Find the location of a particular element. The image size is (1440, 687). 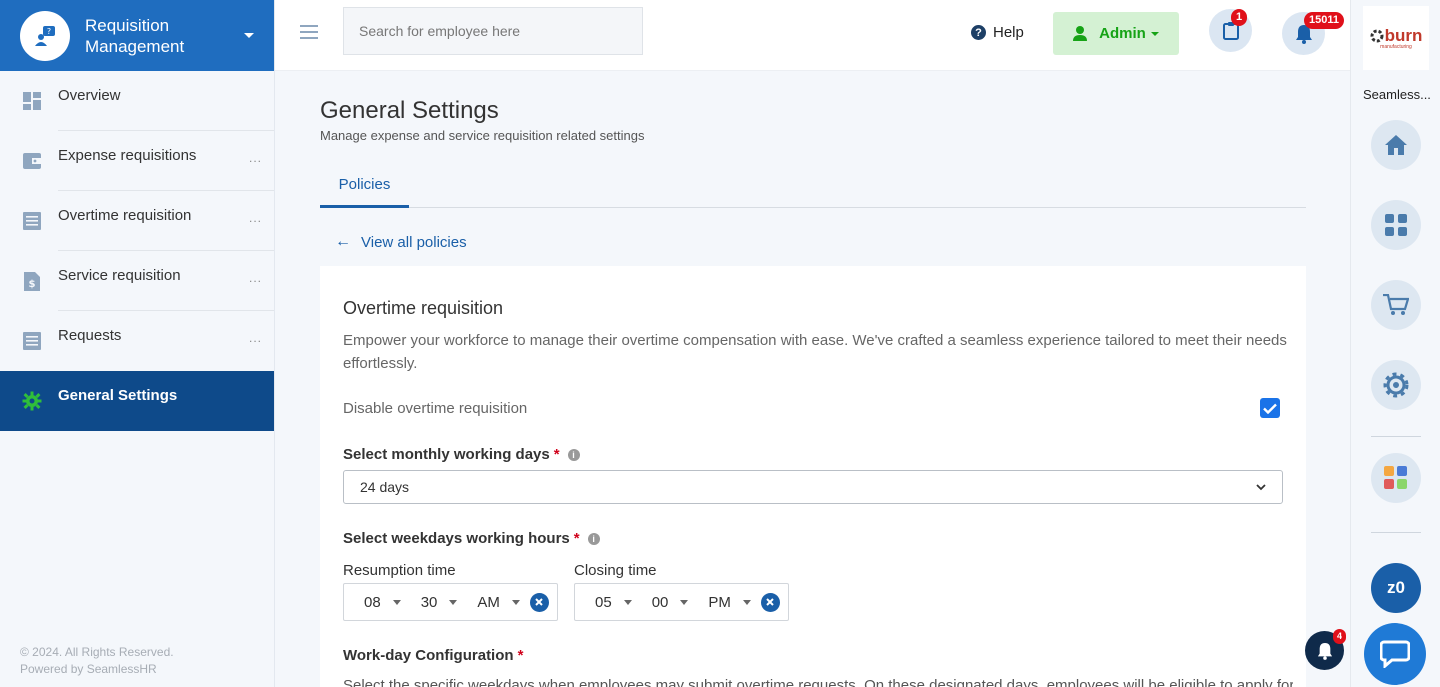

working-hours-label: Select weekdays working hours * i is located at coordinates (471, 538).